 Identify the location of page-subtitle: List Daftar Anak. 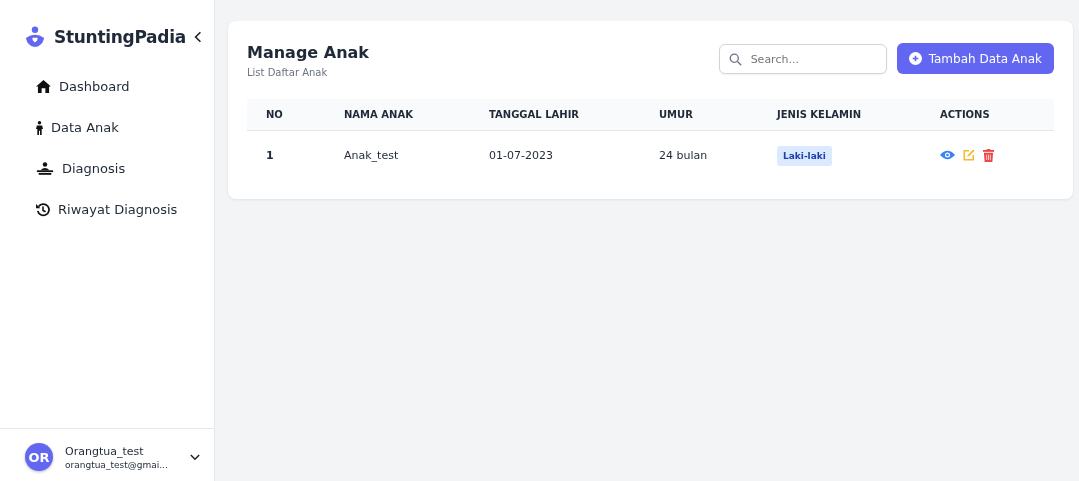
(288, 72).